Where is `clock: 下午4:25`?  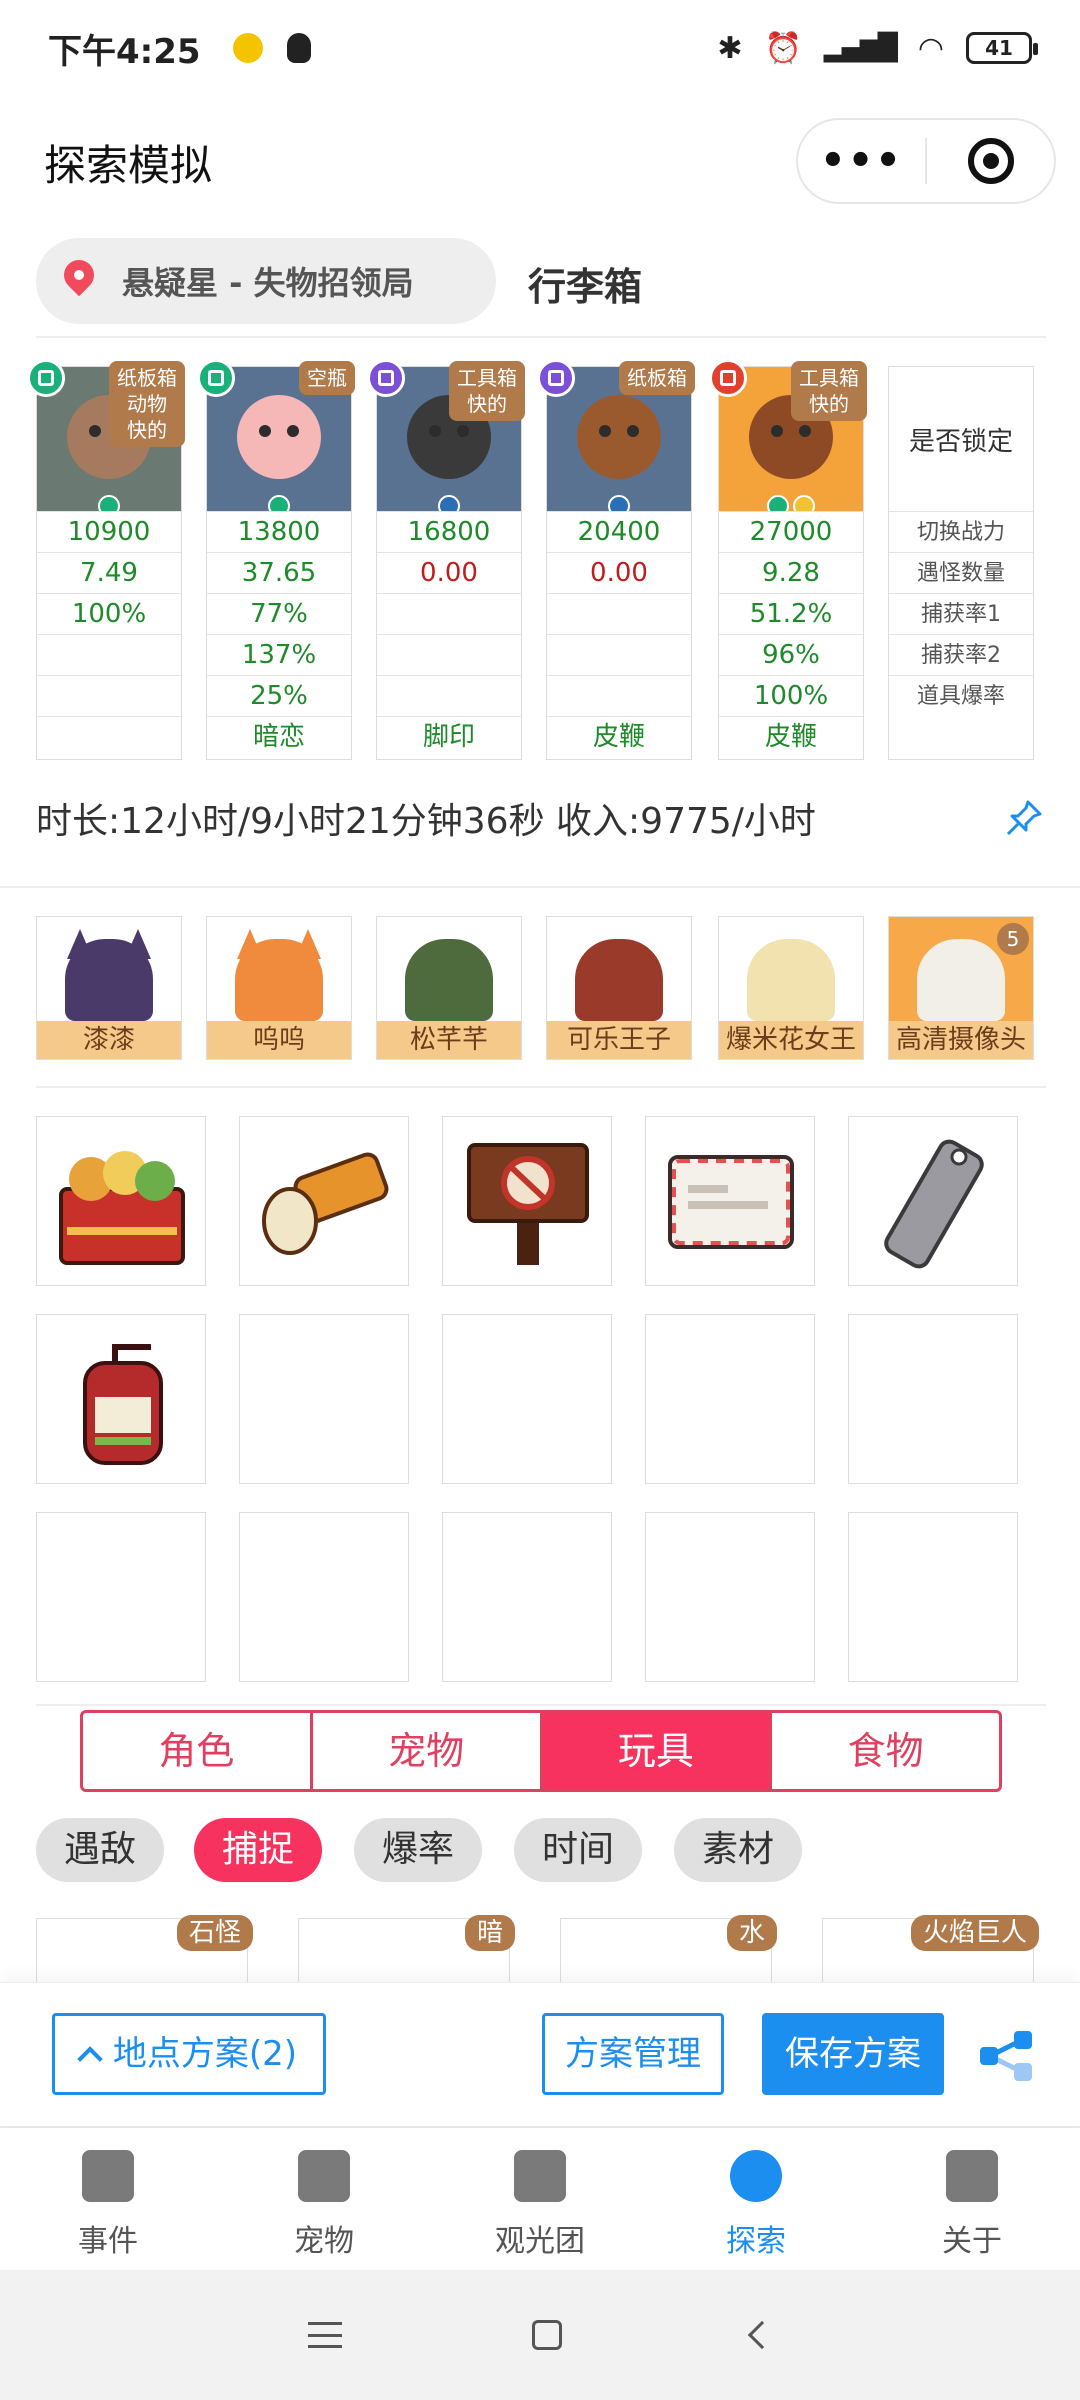 clock: 下午4:25 is located at coordinates (124, 51).